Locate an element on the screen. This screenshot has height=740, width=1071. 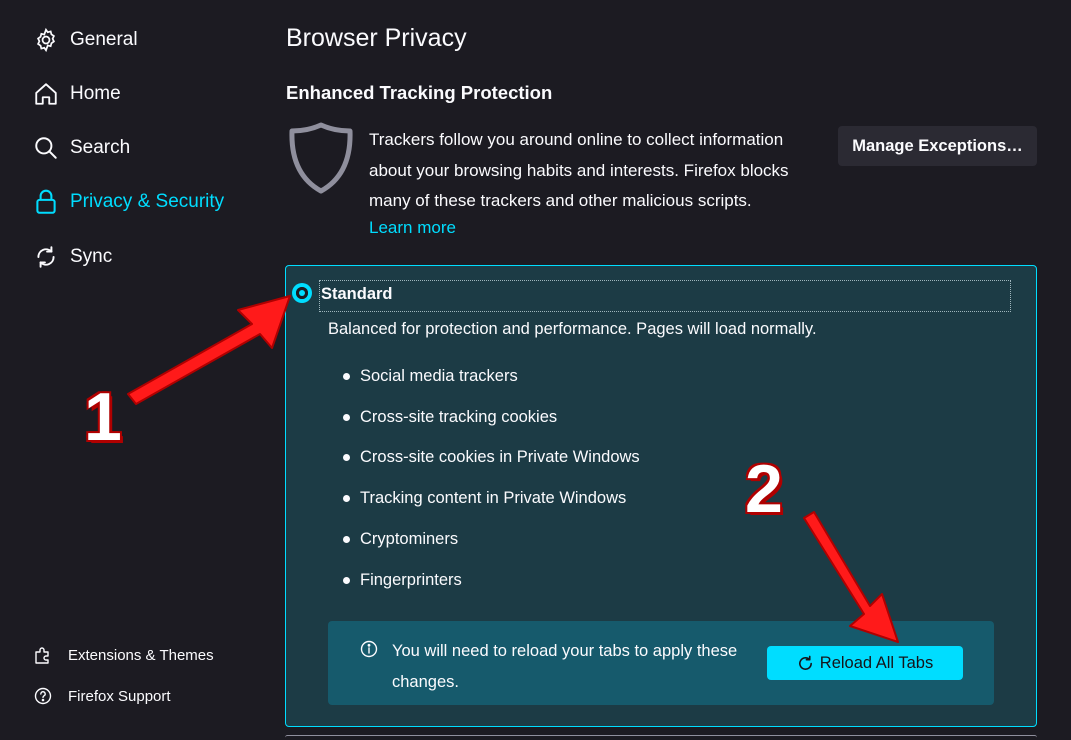
help-icon is located at coordinates (43, 696).